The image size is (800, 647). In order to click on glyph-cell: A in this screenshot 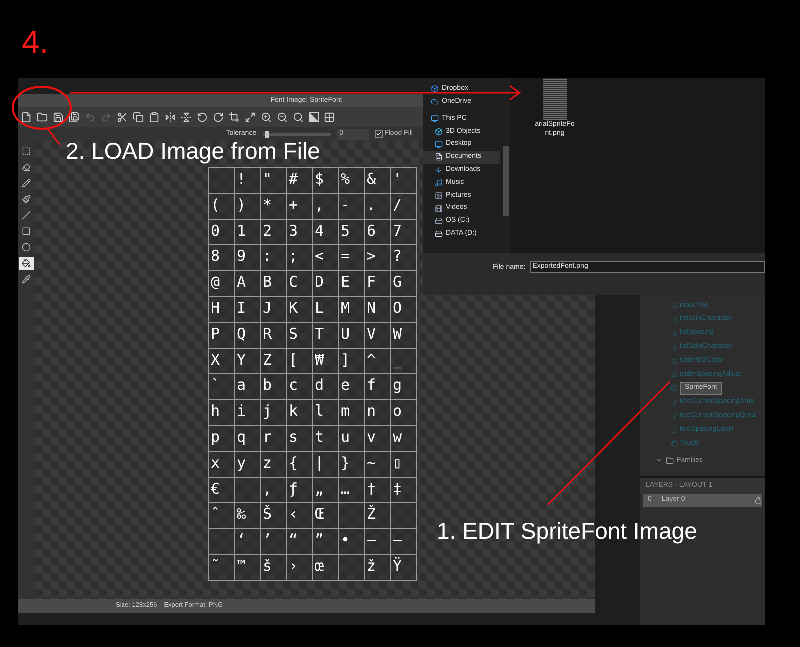, I will do `click(248, 284)`.